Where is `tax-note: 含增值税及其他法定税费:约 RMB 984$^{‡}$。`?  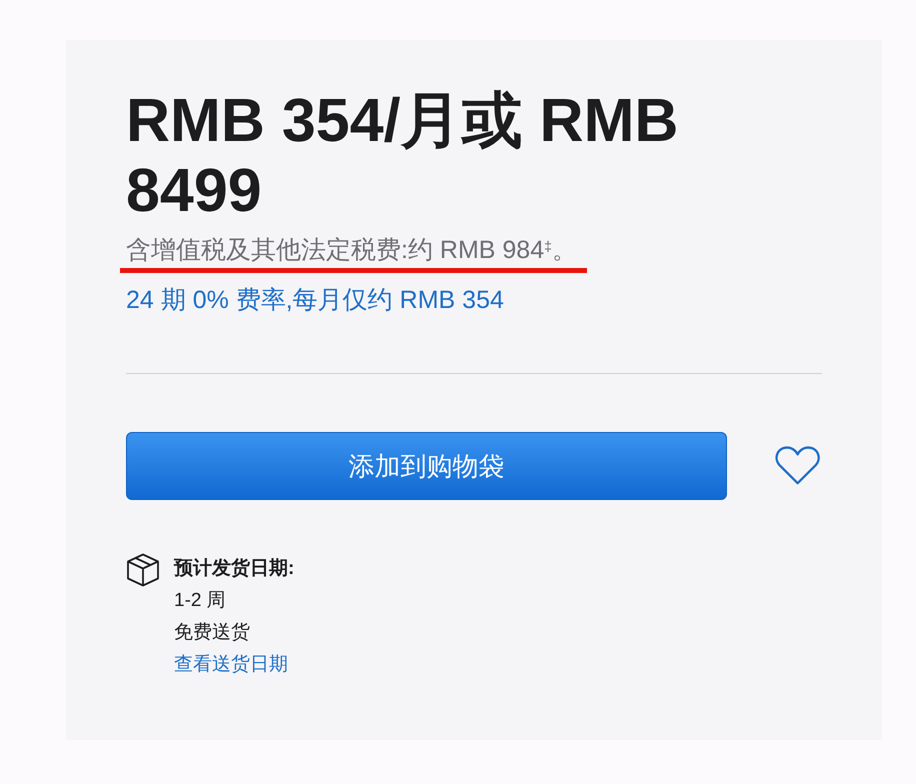
tax-note: 含增值税及其他法定税费:约 RMB 984$^{‡}$。 is located at coordinates (351, 250).